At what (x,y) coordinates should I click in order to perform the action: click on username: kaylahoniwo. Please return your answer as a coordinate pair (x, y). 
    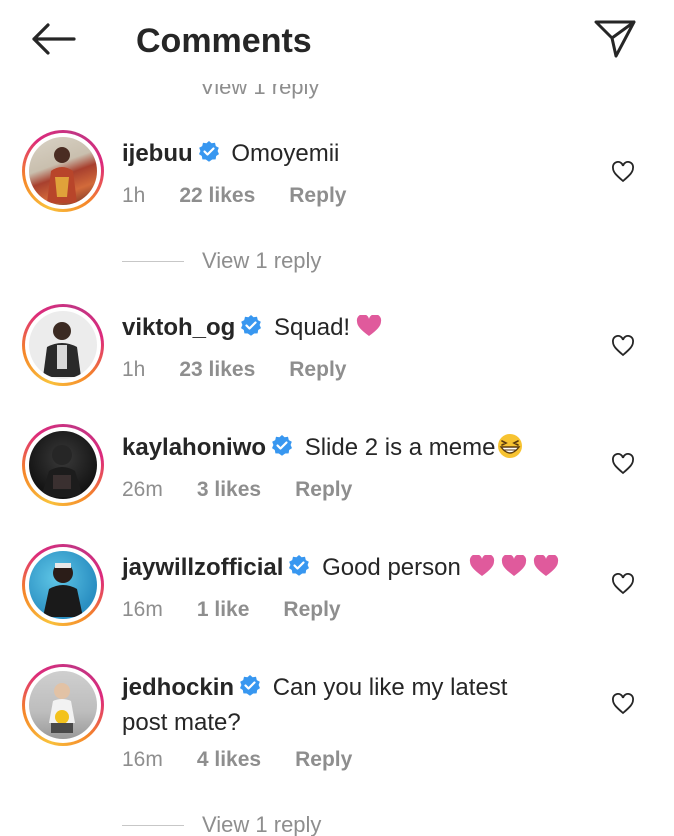
    Looking at the image, I should click on (194, 447).